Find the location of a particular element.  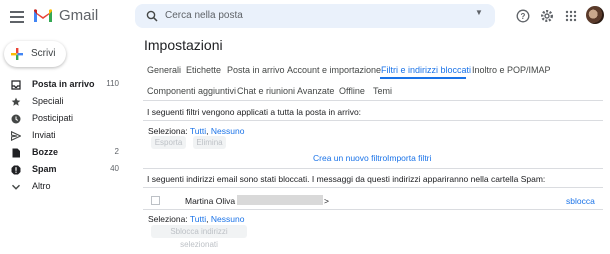

unblock-selected-button: Sblocca indirizzi selezionati is located at coordinates (199, 237).